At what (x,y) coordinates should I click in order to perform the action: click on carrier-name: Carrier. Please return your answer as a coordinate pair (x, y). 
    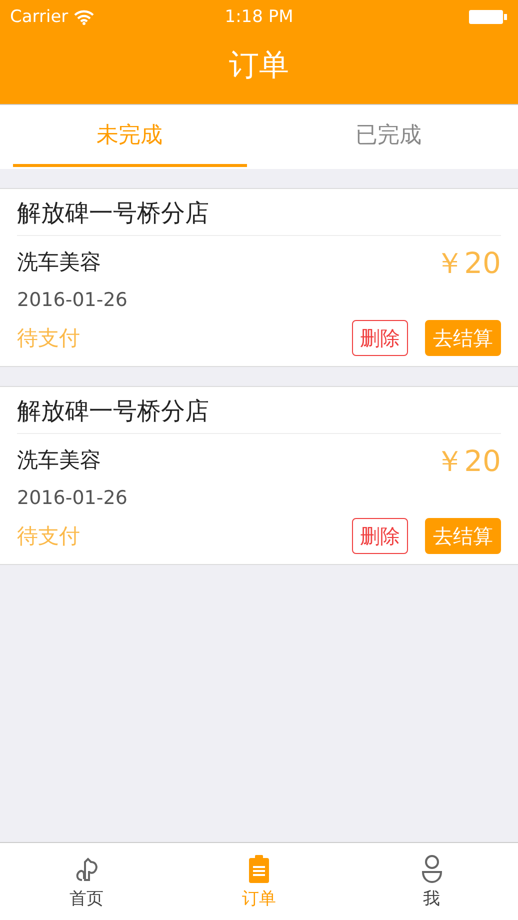
    Looking at the image, I should click on (39, 17).